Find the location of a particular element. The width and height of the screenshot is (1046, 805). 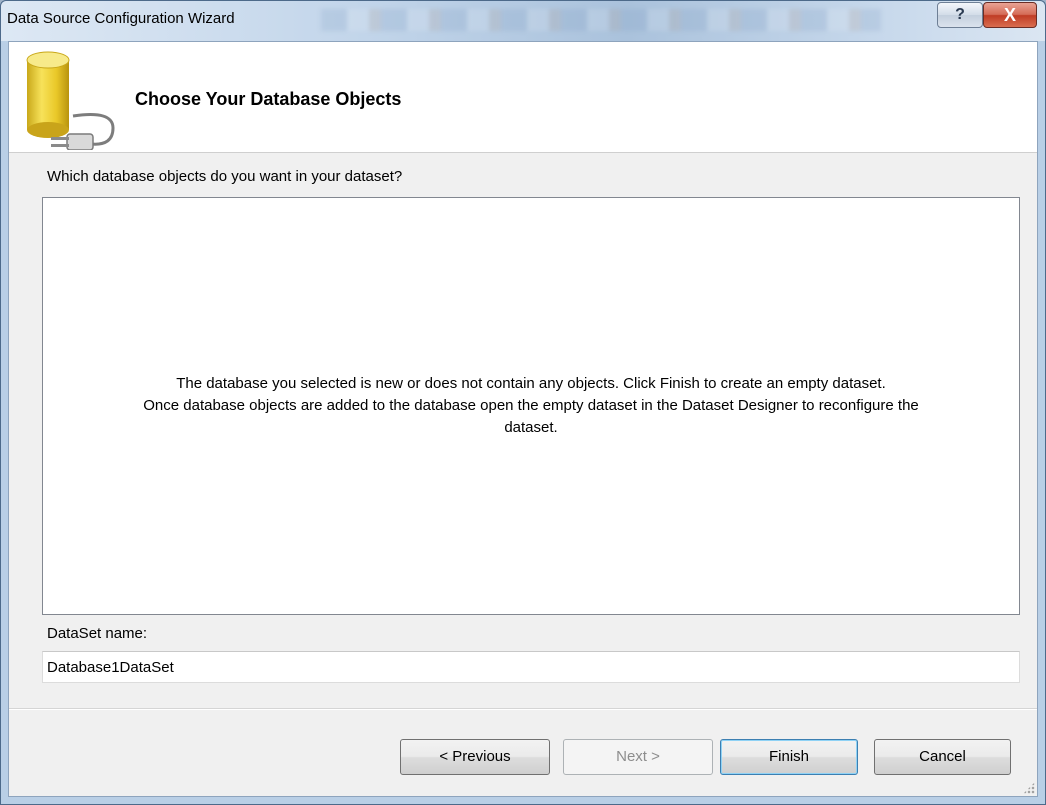

close-icon: X is located at coordinates (1009, 15).